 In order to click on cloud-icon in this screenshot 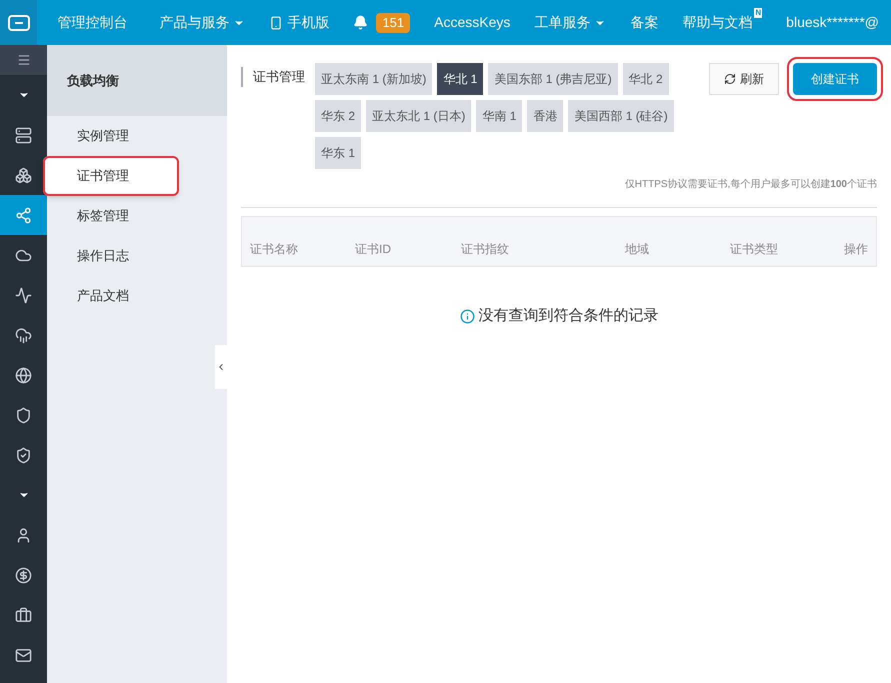, I will do `click(23, 335)`.